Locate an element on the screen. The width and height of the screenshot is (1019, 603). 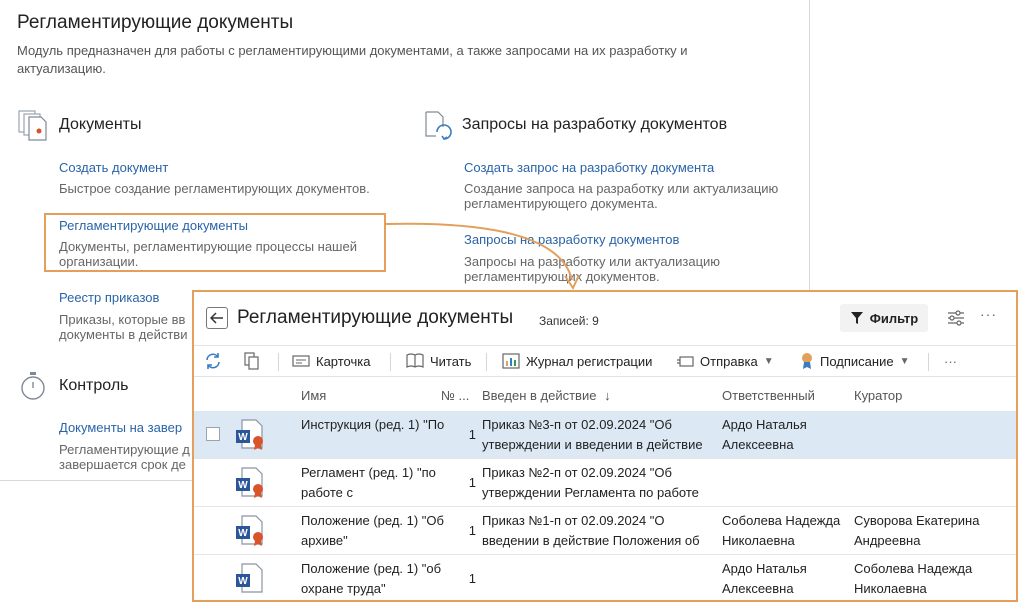
read-button: Читать is located at coordinates (438, 361).